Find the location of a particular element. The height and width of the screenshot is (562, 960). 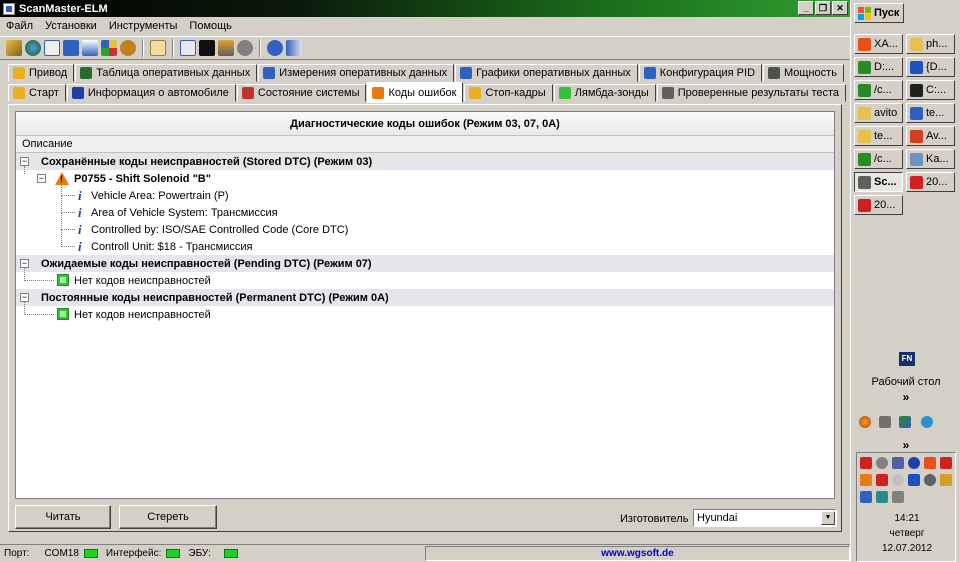

pending-item-row: Нет кодов неисправностей is located at coordinates (425, 278).